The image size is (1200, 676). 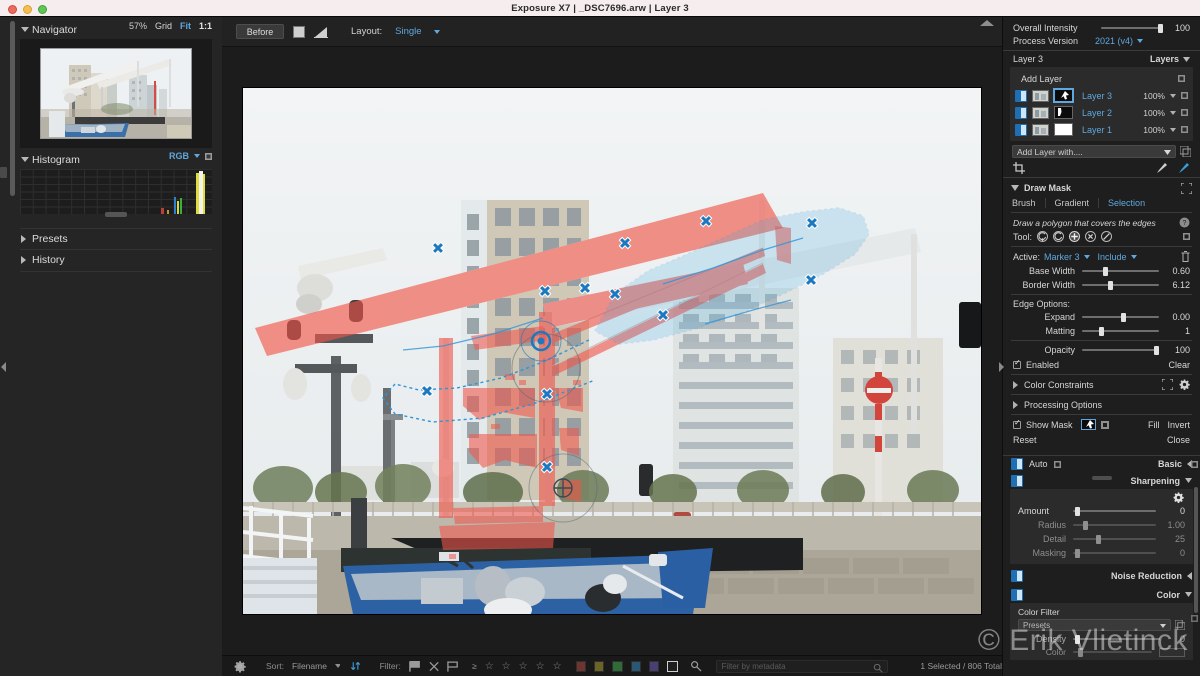 What do you see at coordinates (355, 666) in the screenshot?
I see `sort-direction-icon` at bounding box center [355, 666].